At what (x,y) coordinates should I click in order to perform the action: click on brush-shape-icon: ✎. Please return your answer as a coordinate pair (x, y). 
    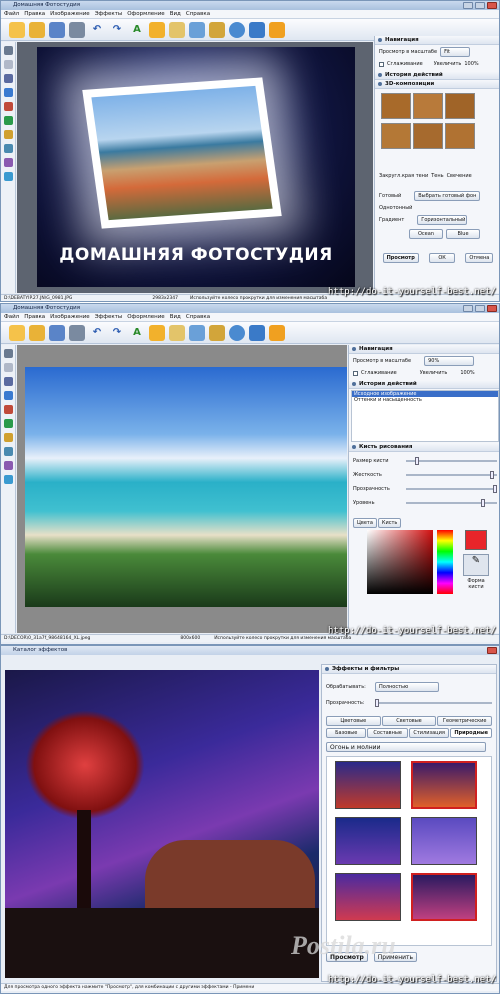
    Looking at the image, I should click on (476, 565).